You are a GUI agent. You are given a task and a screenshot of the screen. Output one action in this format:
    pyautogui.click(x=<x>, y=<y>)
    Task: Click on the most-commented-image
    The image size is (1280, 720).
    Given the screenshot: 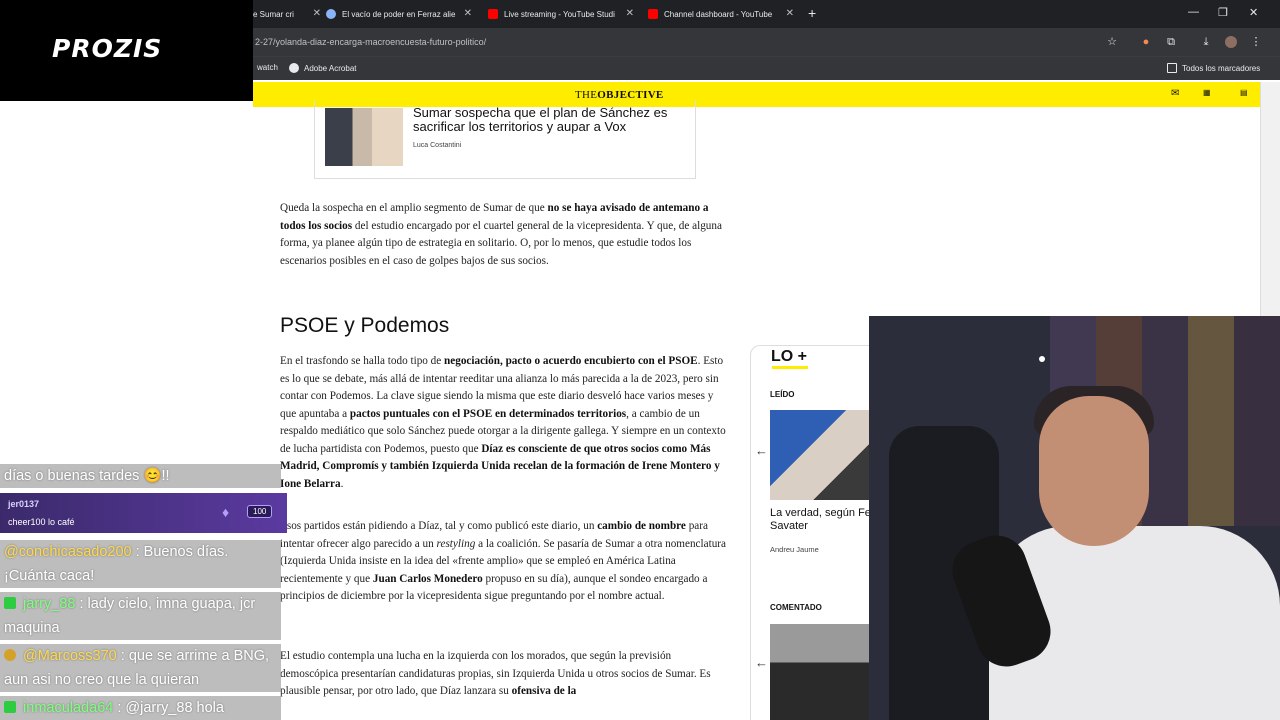 What is the action you would take?
    pyautogui.click(x=820, y=672)
    